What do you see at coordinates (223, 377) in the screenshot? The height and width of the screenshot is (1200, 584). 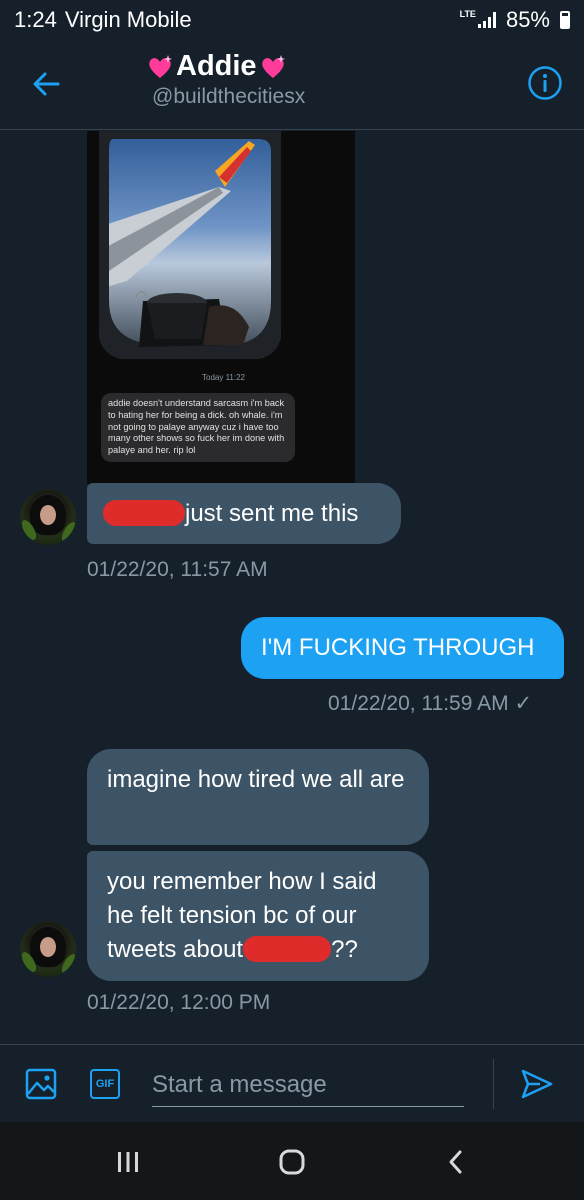 I see `screenshot-day-label: Today 11:22` at bounding box center [223, 377].